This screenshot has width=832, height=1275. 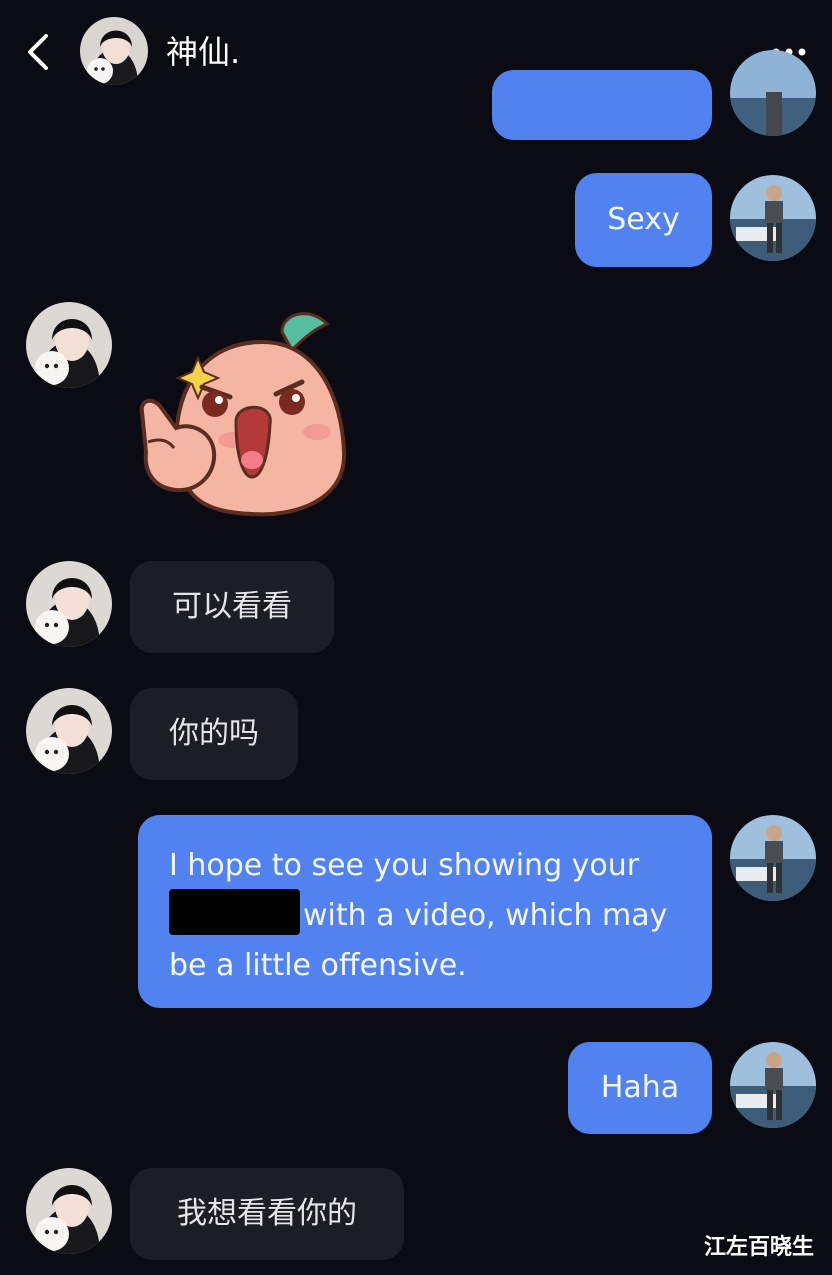 I want to click on my-avatar-cutoff, so click(x=773, y=93).